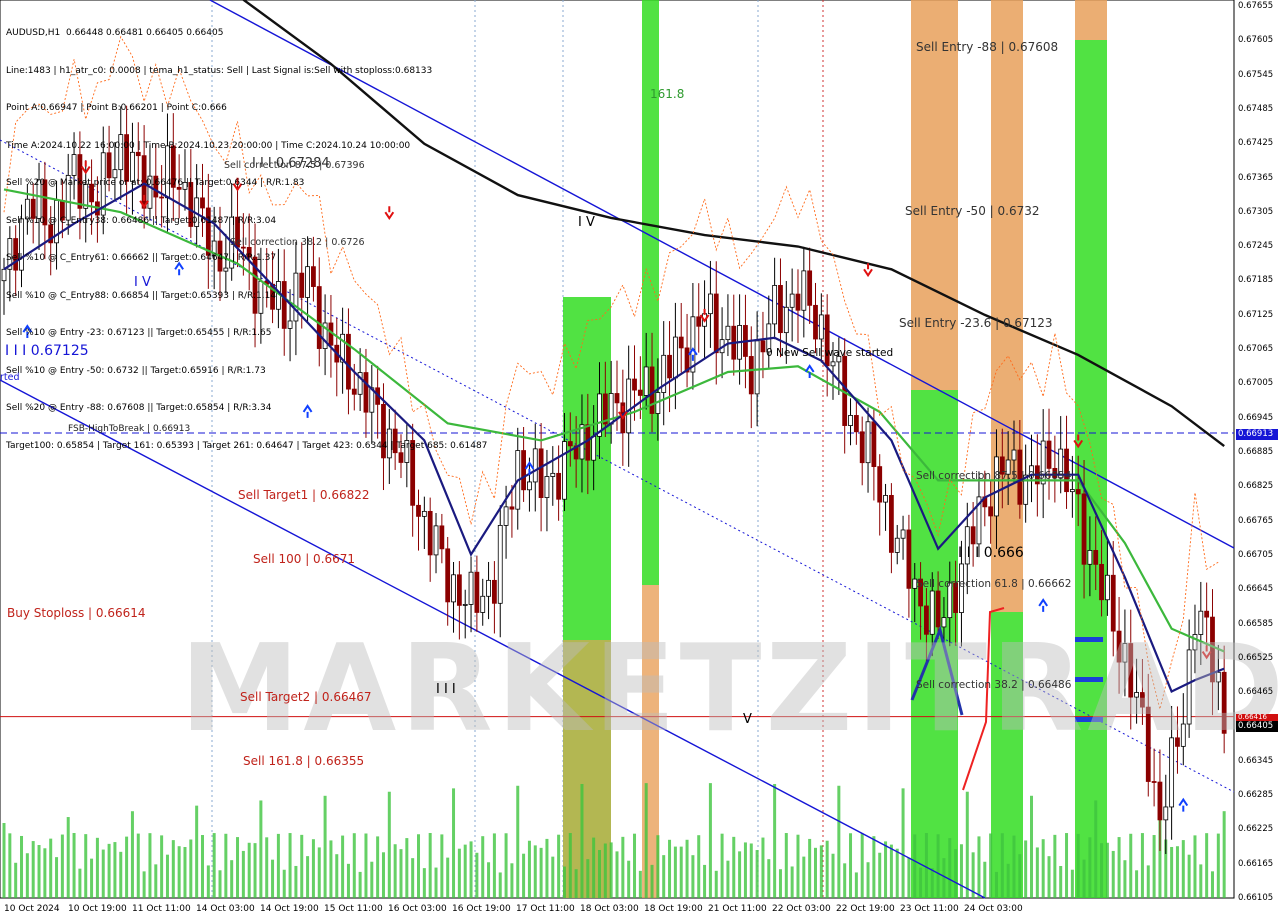 Image resolution: width=1280 pixels, height=920 pixels. I want to click on price-tick-label: 0.67185, so click(1256, 280).